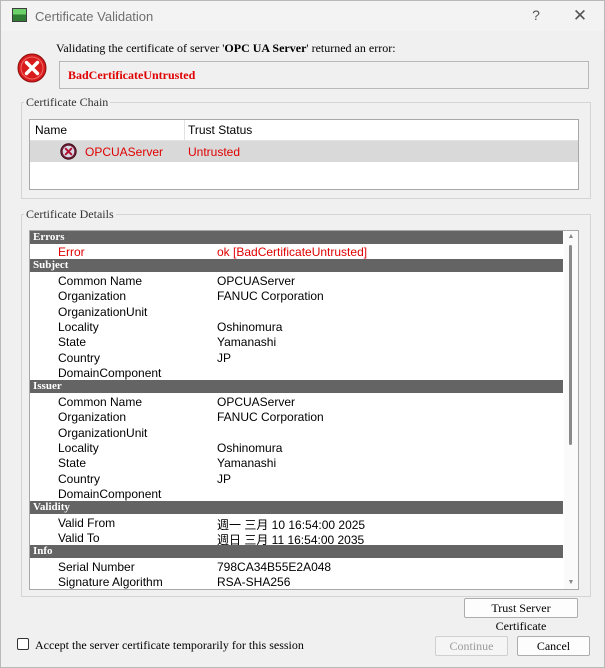  I want to click on error-code-box: BadCertificateUntrusted, so click(324, 75).